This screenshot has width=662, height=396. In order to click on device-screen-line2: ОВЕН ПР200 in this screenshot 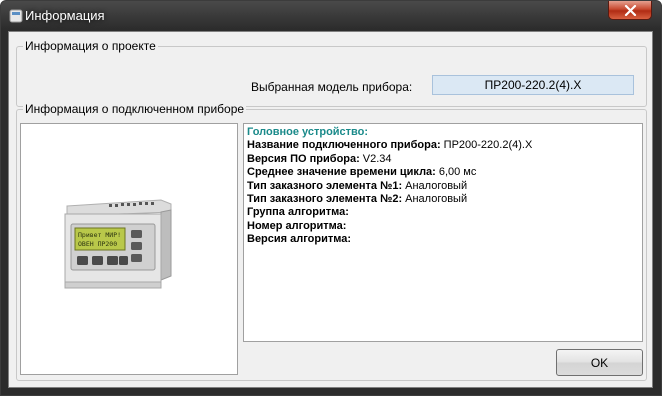, I will do `click(97, 244)`.